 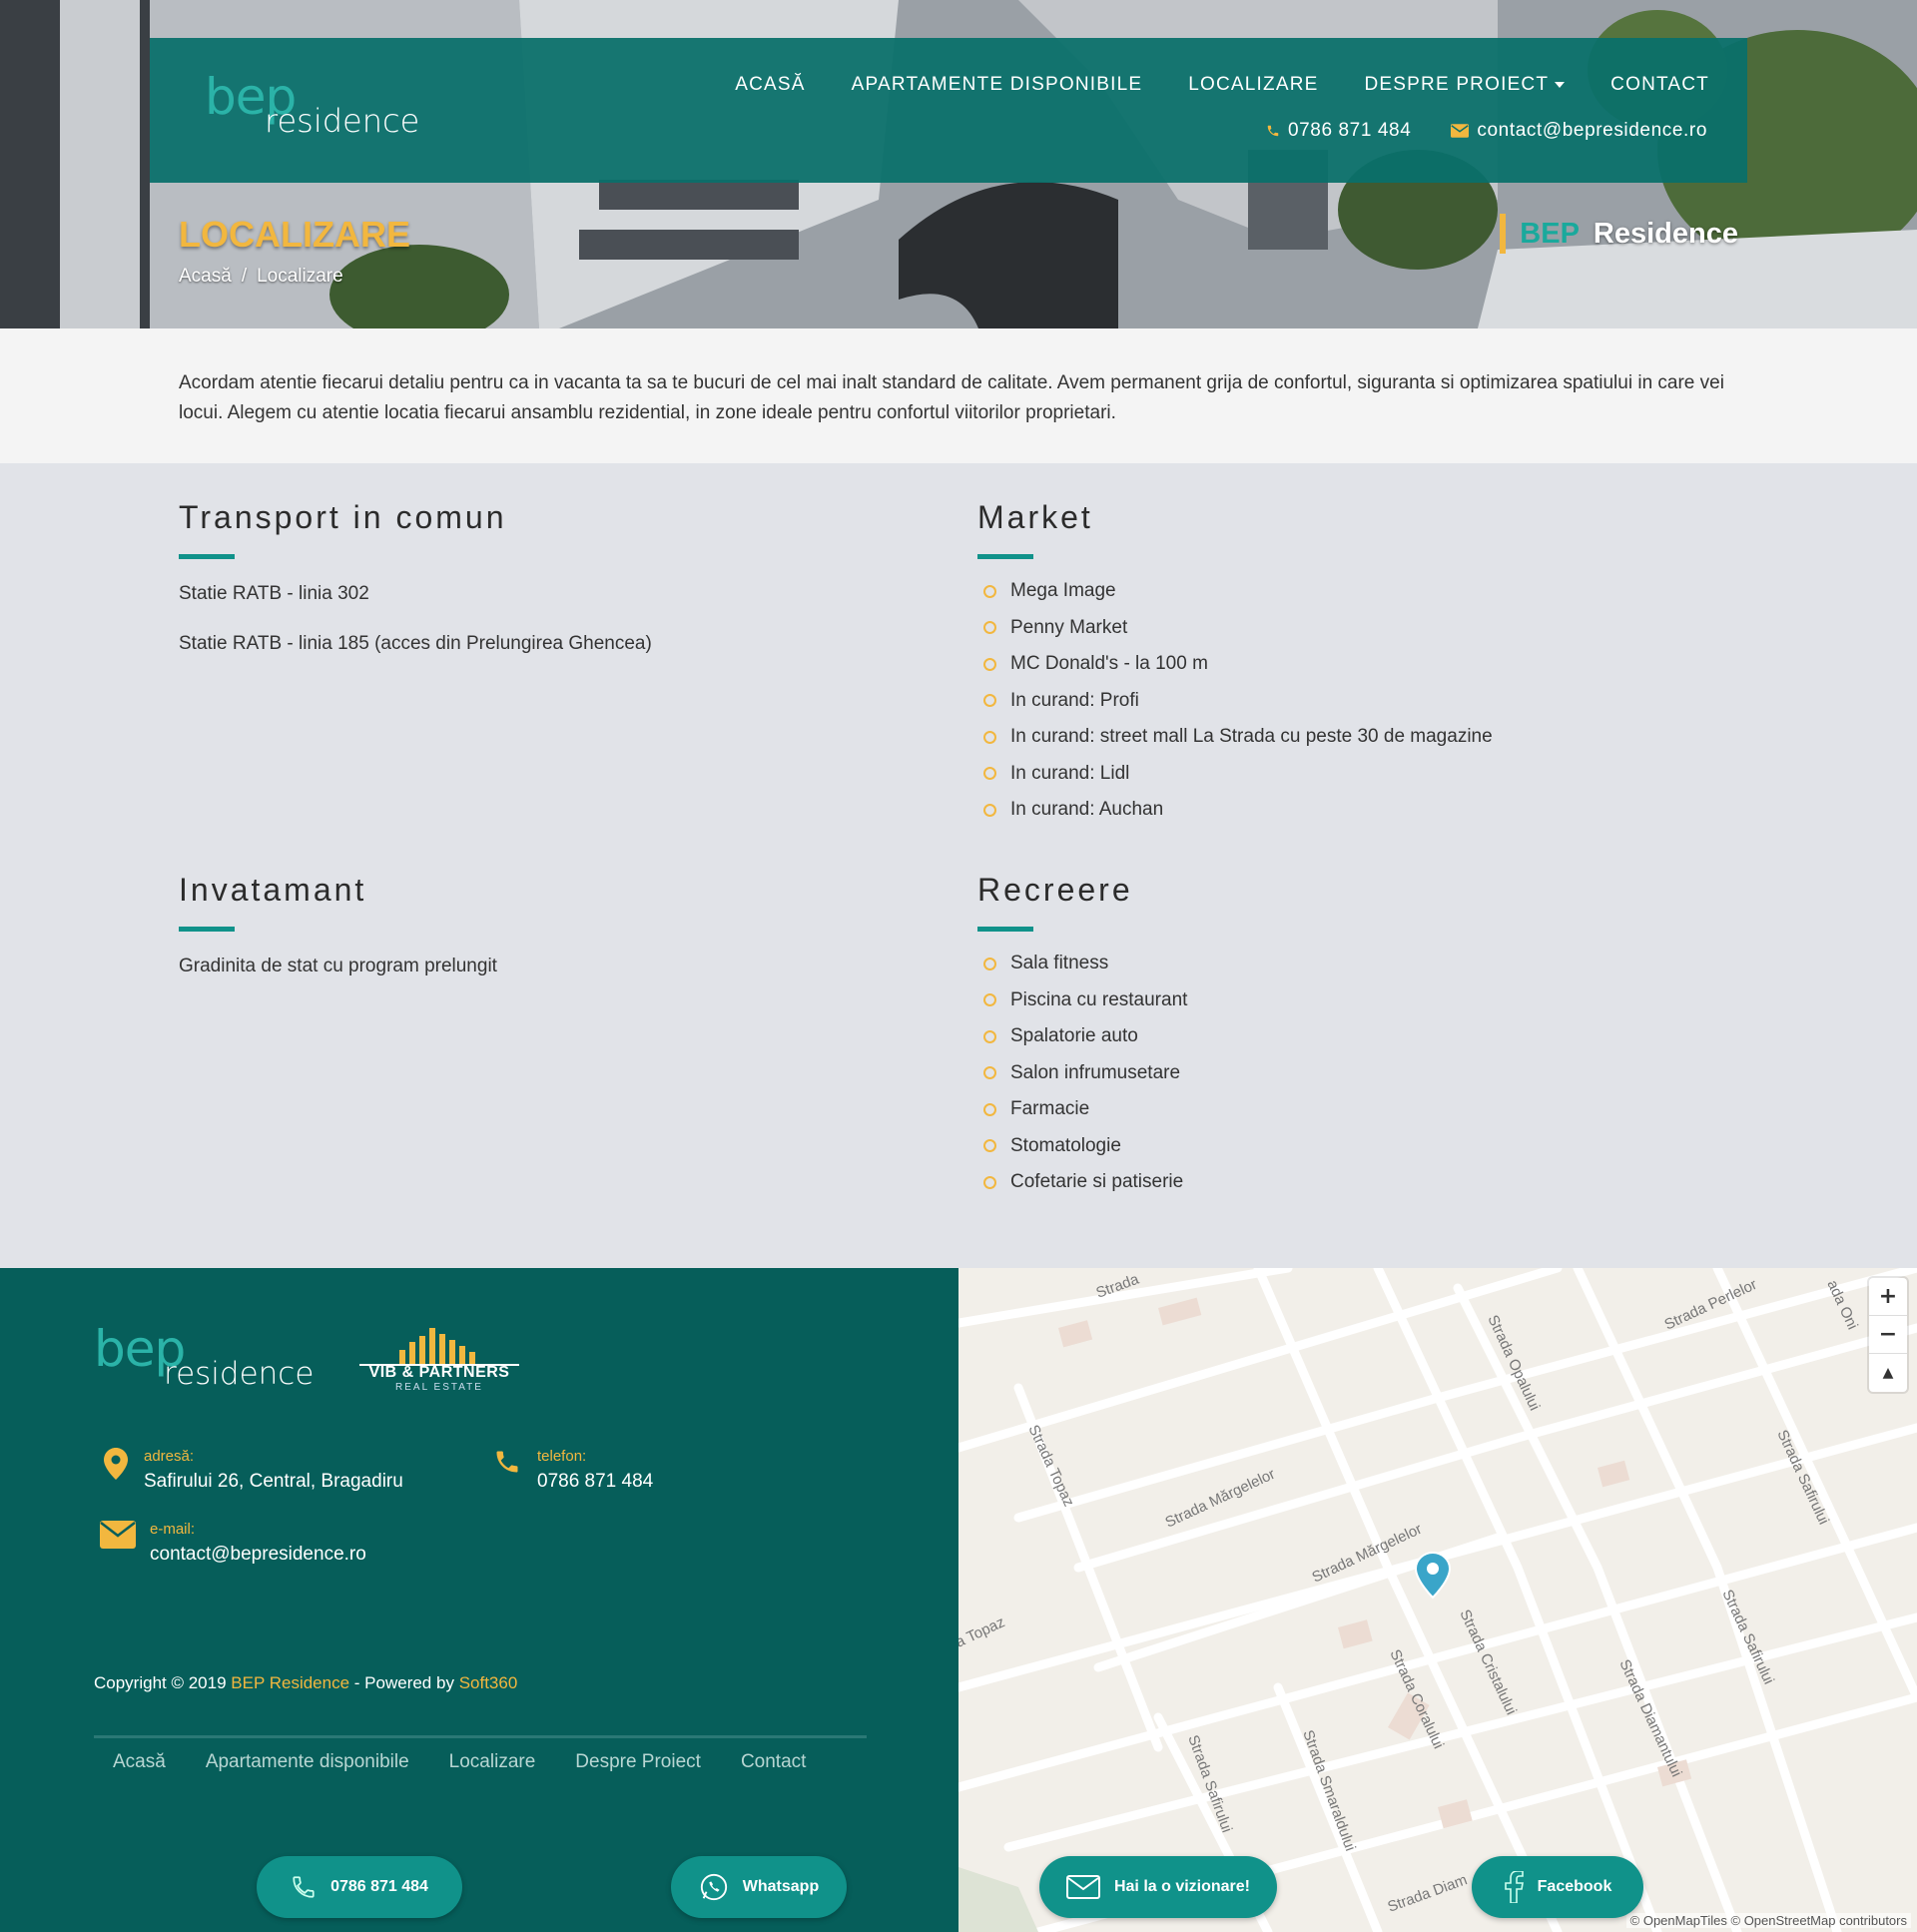 What do you see at coordinates (1592, 130) in the screenshot?
I see `header-email-text: contact@bepresidence.ro` at bounding box center [1592, 130].